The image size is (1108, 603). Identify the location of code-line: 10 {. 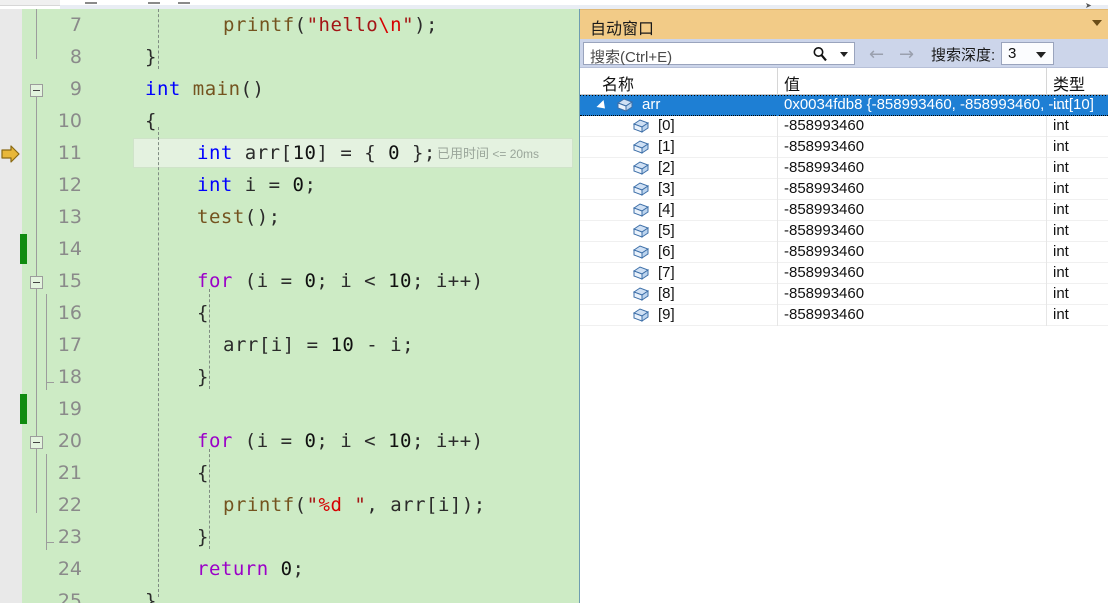
(289, 121).